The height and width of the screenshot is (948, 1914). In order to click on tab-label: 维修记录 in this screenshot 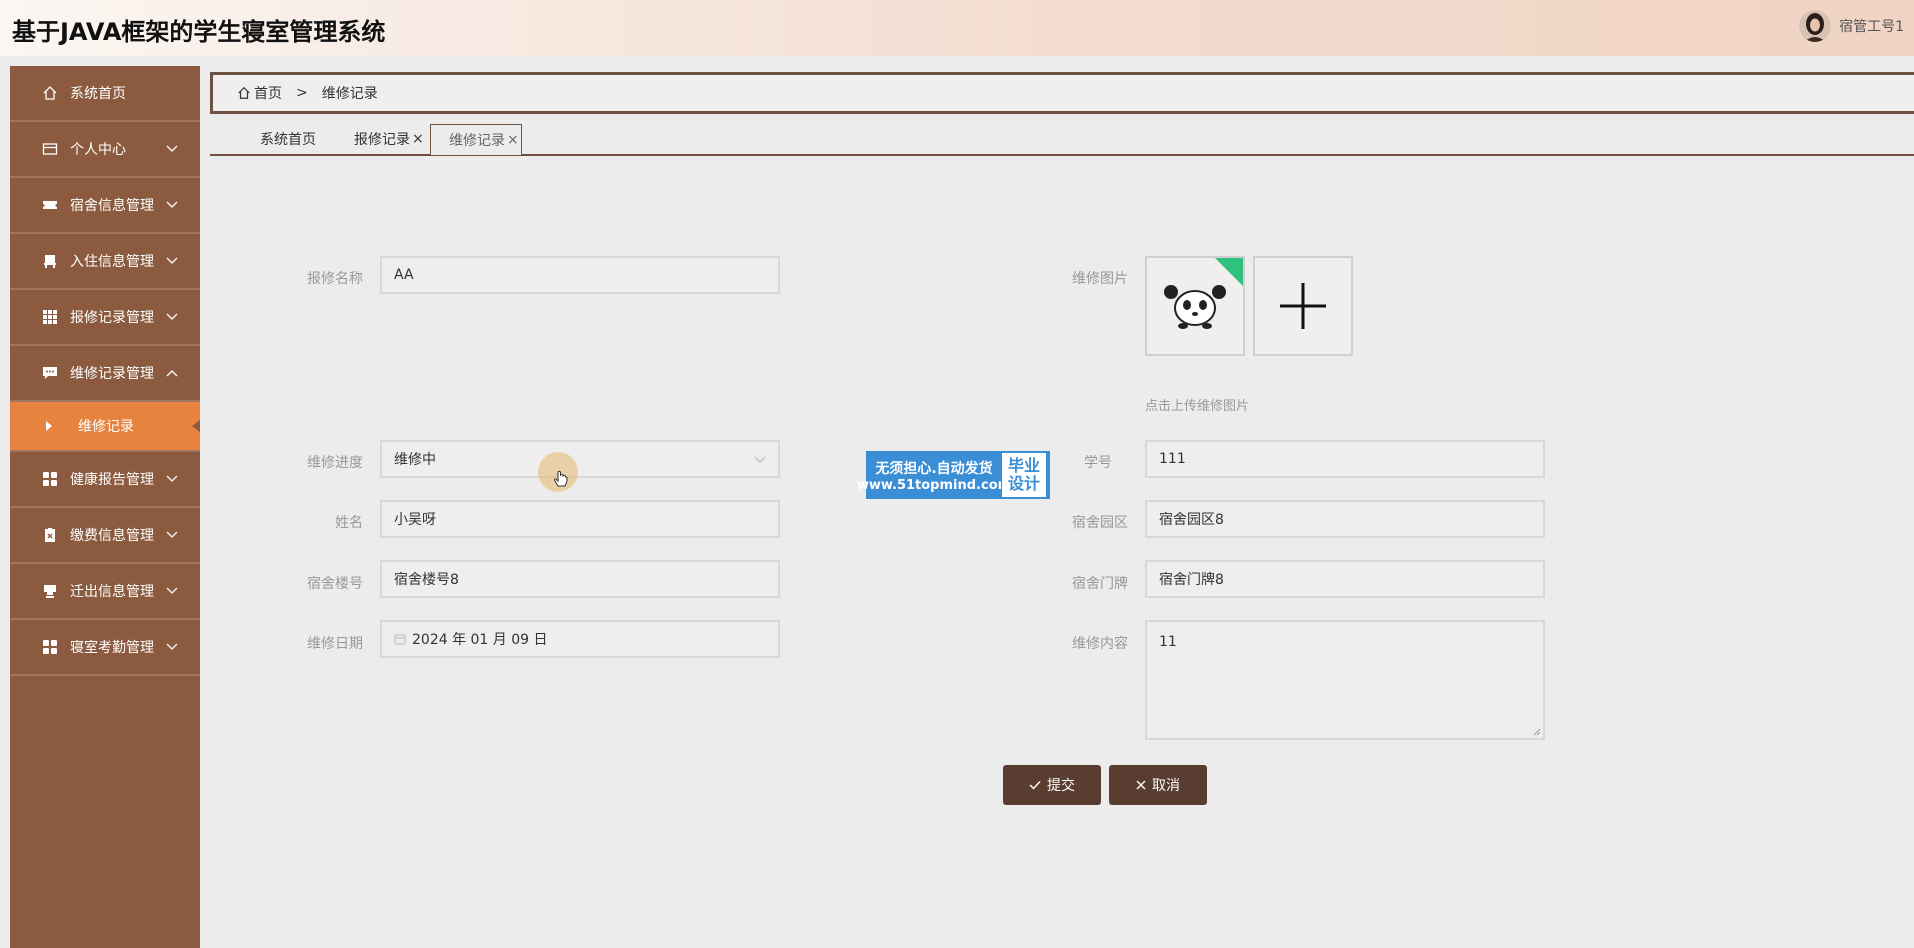, I will do `click(477, 141)`.